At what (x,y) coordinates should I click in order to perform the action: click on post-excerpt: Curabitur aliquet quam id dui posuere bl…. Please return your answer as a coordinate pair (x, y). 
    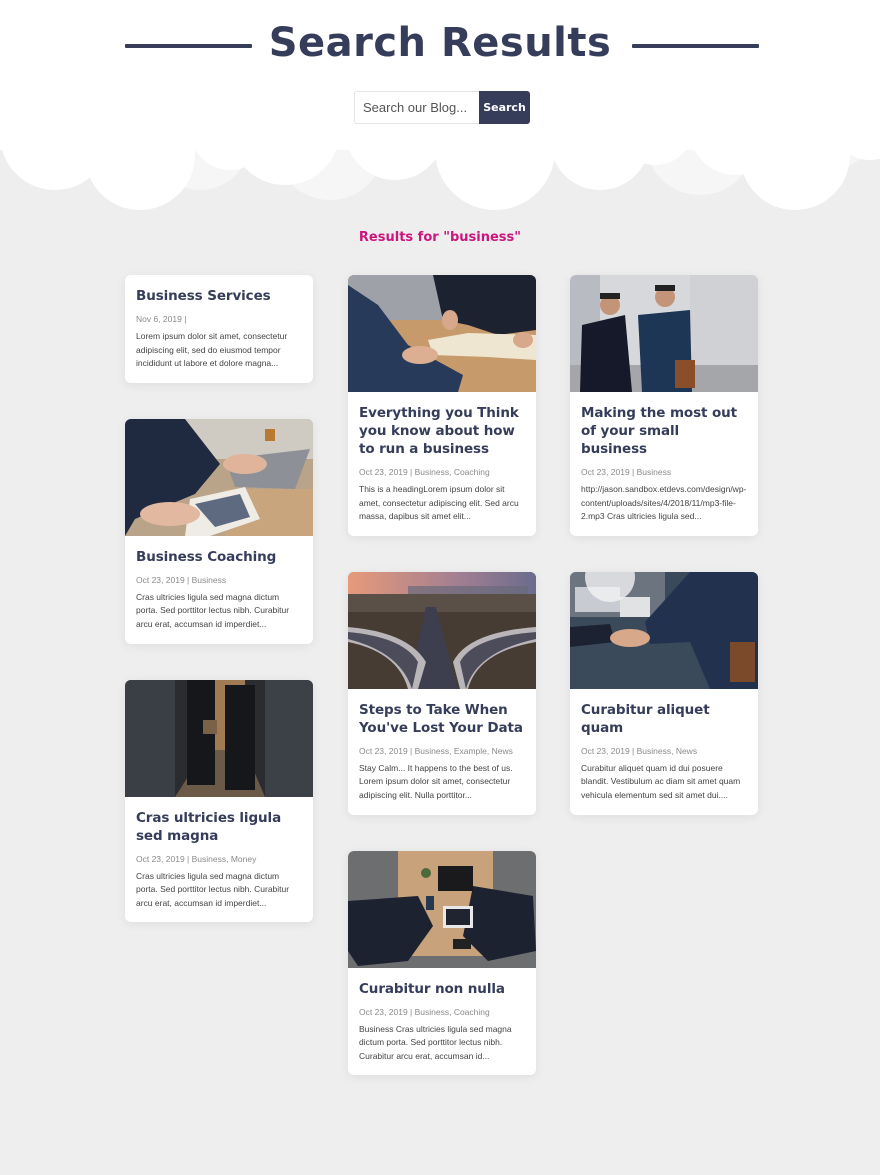
    Looking at the image, I should click on (661, 781).